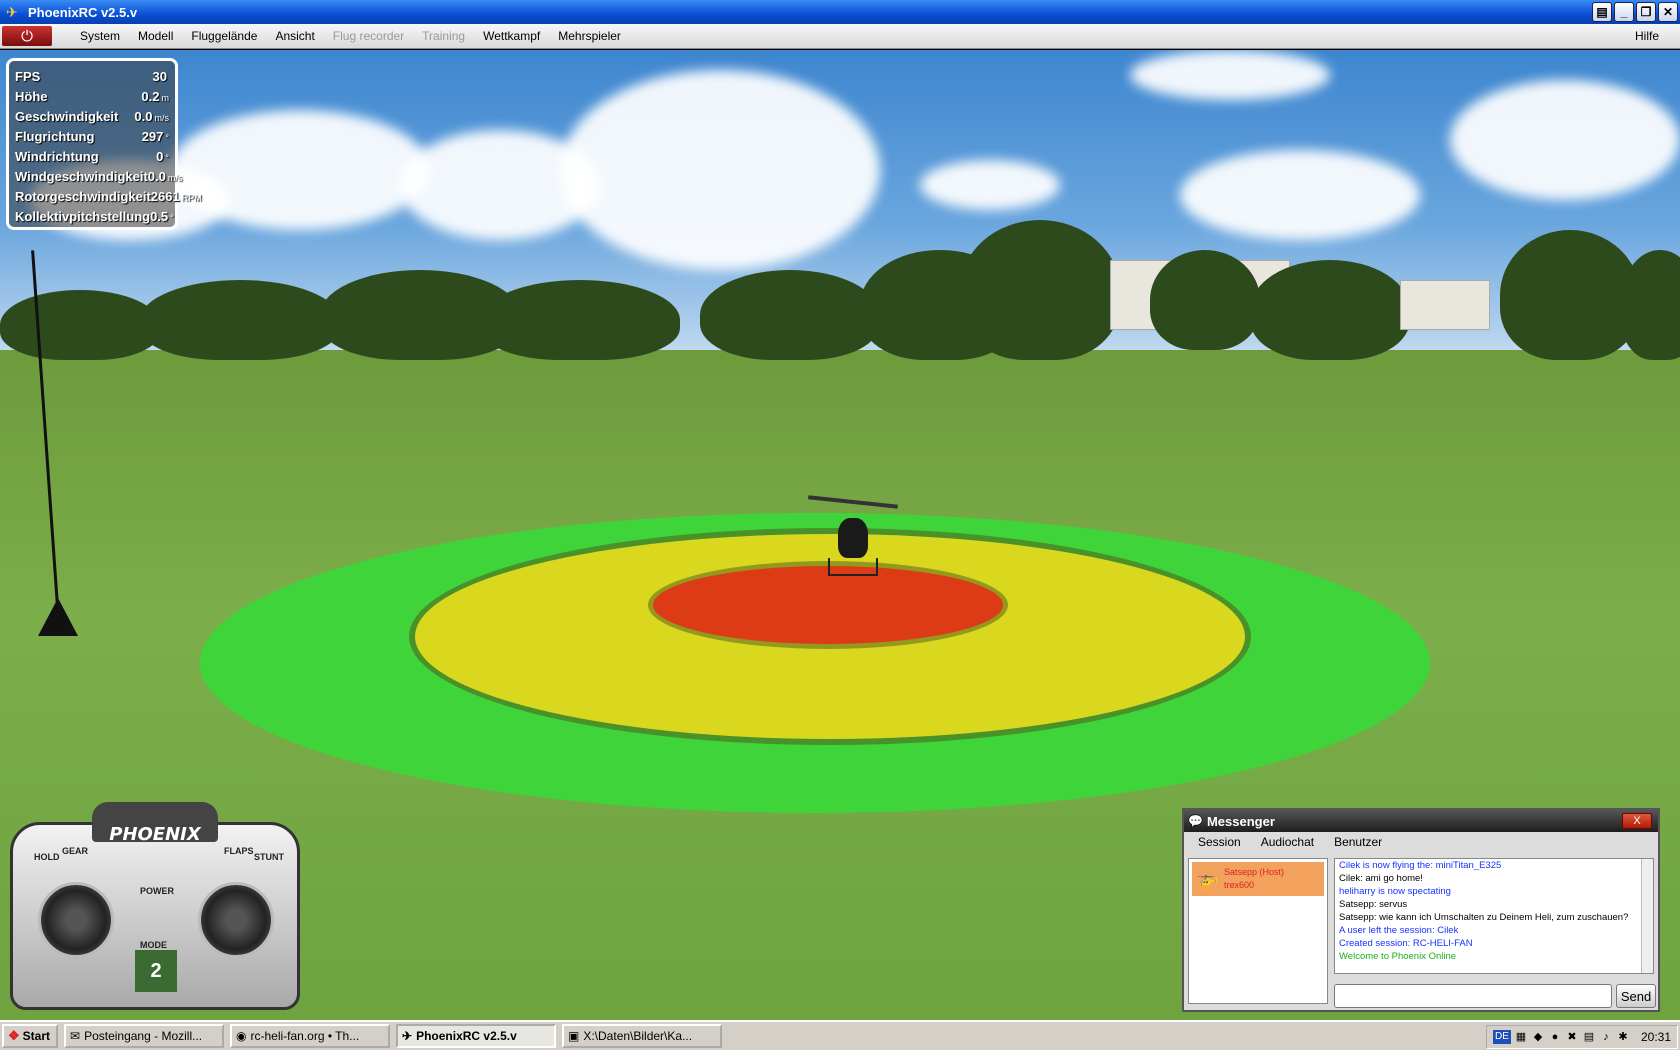  What do you see at coordinates (1623, 1037) in the screenshot?
I see `bluetooth-icon: ✱` at bounding box center [1623, 1037].